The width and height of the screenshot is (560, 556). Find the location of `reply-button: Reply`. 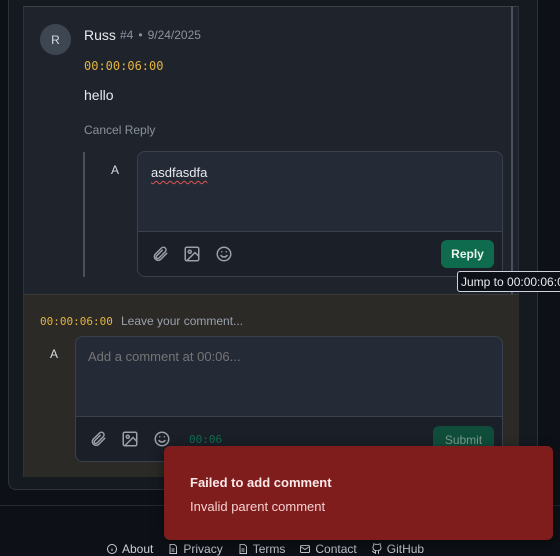

reply-button: Reply is located at coordinates (467, 254).